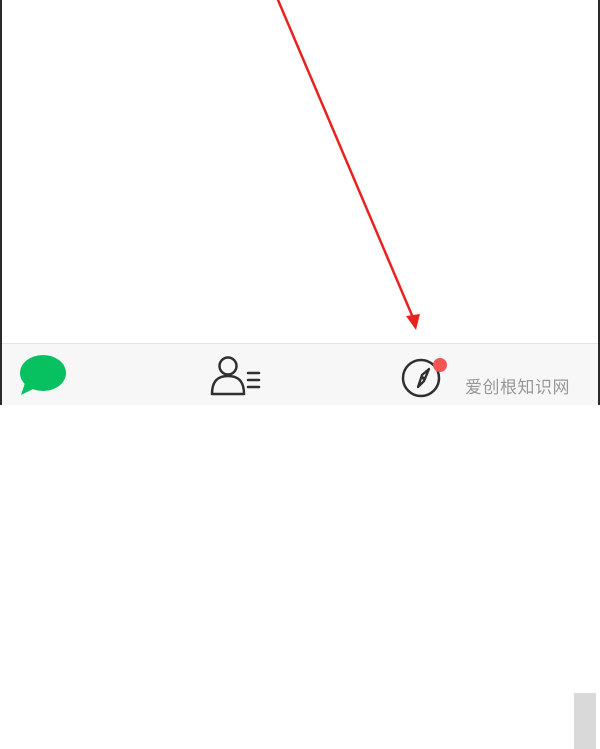 The height and width of the screenshot is (749, 600). What do you see at coordinates (424, 380) in the screenshot?
I see `tab-discover` at bounding box center [424, 380].